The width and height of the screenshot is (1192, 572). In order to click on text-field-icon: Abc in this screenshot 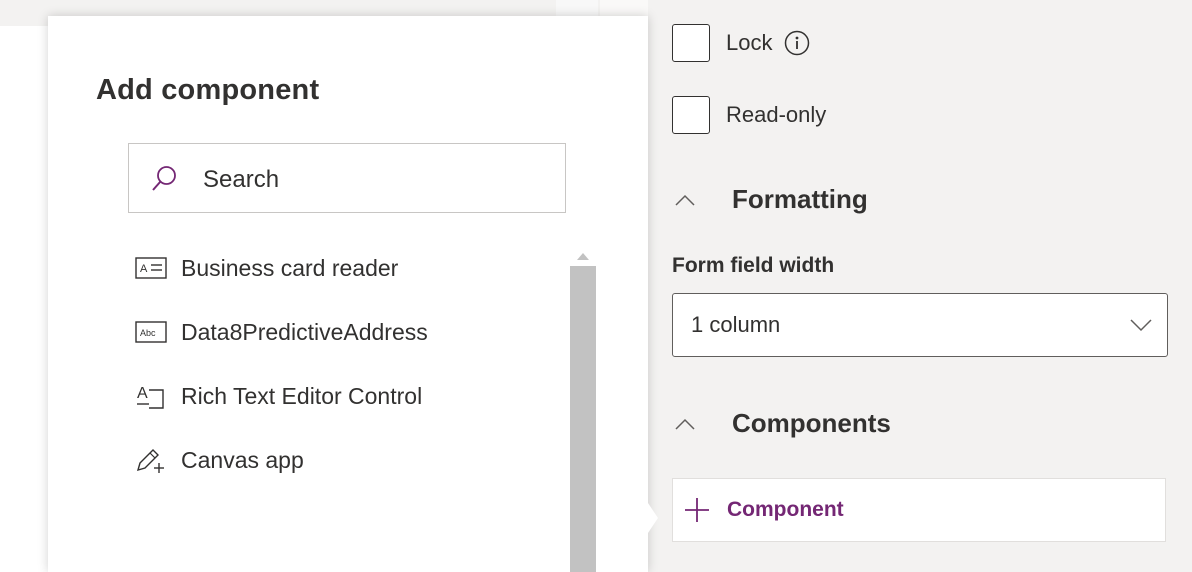, I will do `click(152, 332)`.